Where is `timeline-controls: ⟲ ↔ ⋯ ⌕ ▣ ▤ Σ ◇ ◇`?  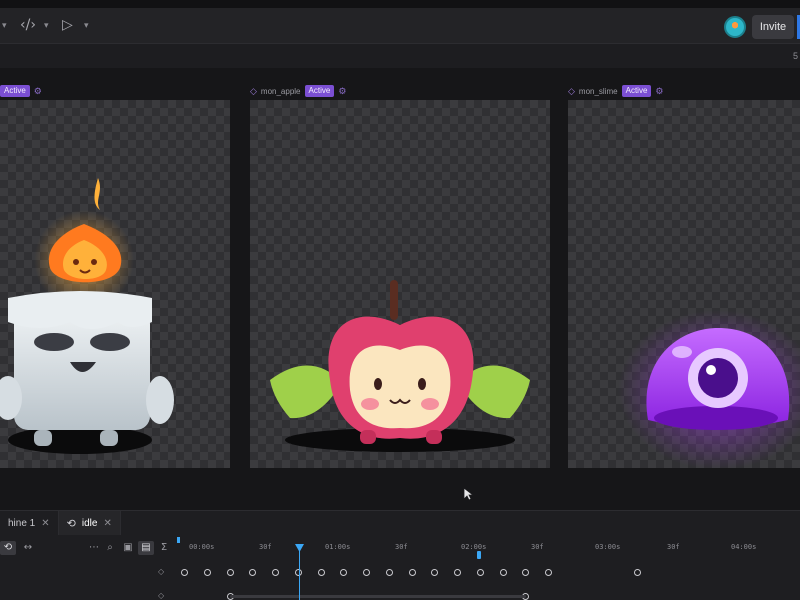 timeline-controls: ⟲ ↔ ⋯ ⌕ ▣ ▤ Σ ◇ ◇ is located at coordinates (87, 569).